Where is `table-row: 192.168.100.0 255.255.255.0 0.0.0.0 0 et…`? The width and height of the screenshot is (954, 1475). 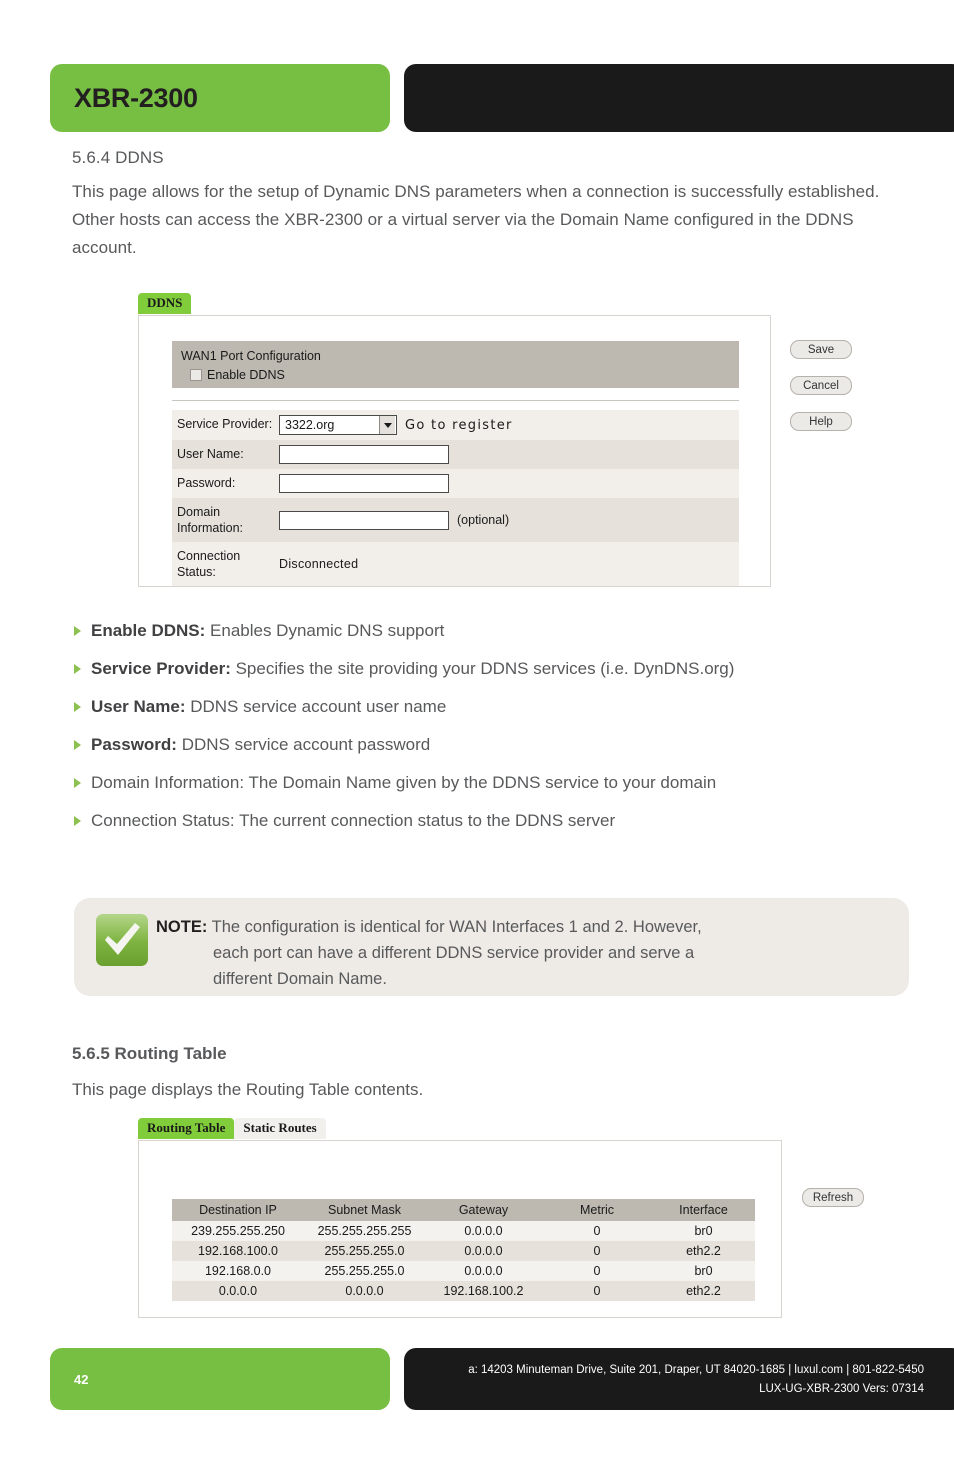
table-row: 192.168.100.0 255.255.255.0 0.0.0.0 0 et… is located at coordinates (463, 1251).